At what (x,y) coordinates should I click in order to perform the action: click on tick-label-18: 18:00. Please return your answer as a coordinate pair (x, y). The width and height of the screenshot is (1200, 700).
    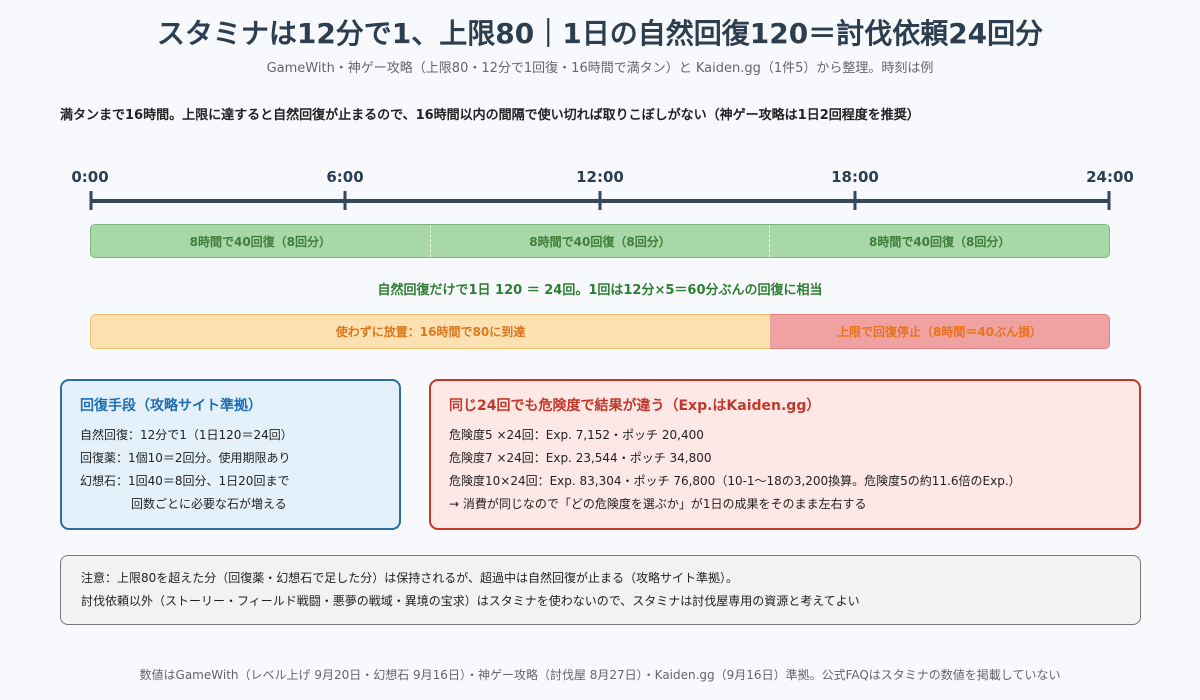
    Looking at the image, I should click on (855, 177).